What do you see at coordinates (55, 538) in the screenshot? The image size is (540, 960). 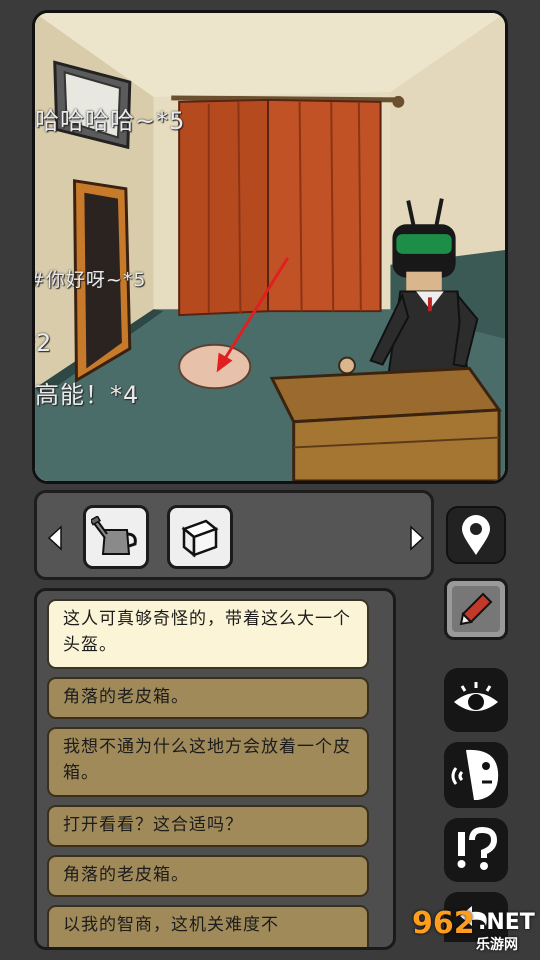 I see `inventory-prev-arrow-icon` at bounding box center [55, 538].